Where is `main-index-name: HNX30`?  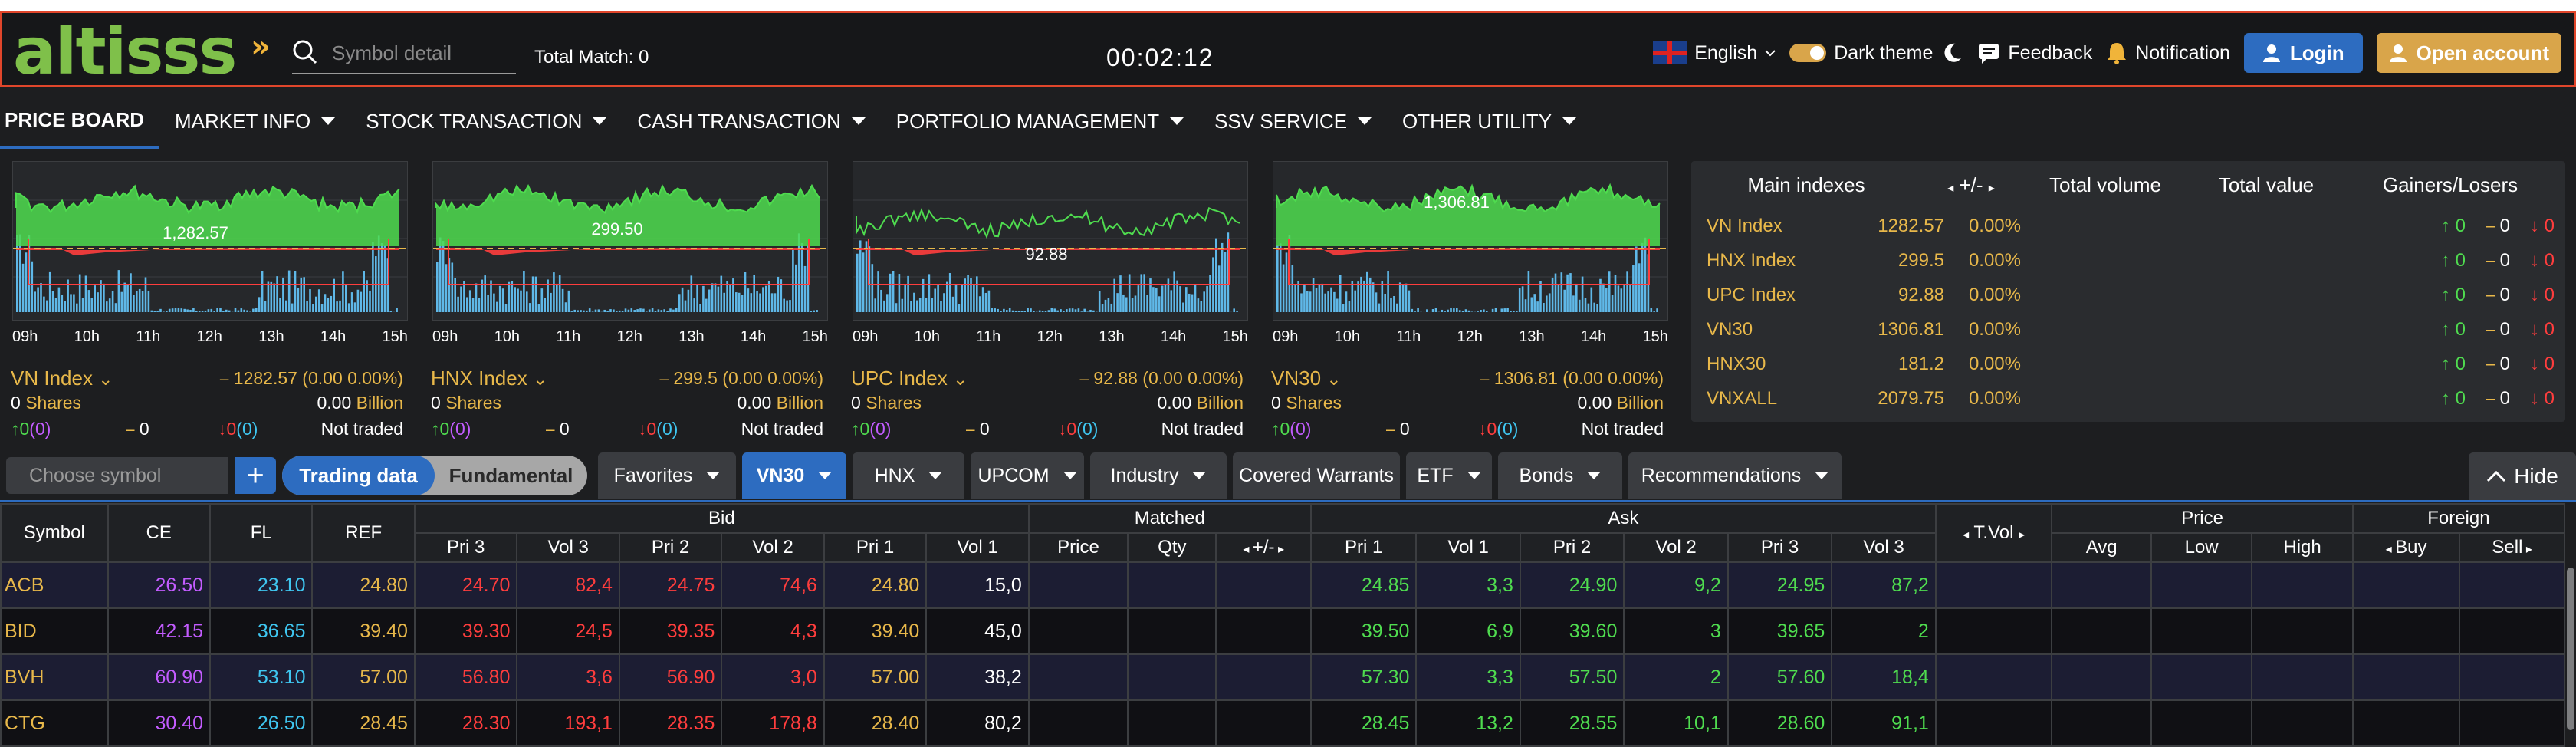 main-index-name: HNX30 is located at coordinates (1760, 364).